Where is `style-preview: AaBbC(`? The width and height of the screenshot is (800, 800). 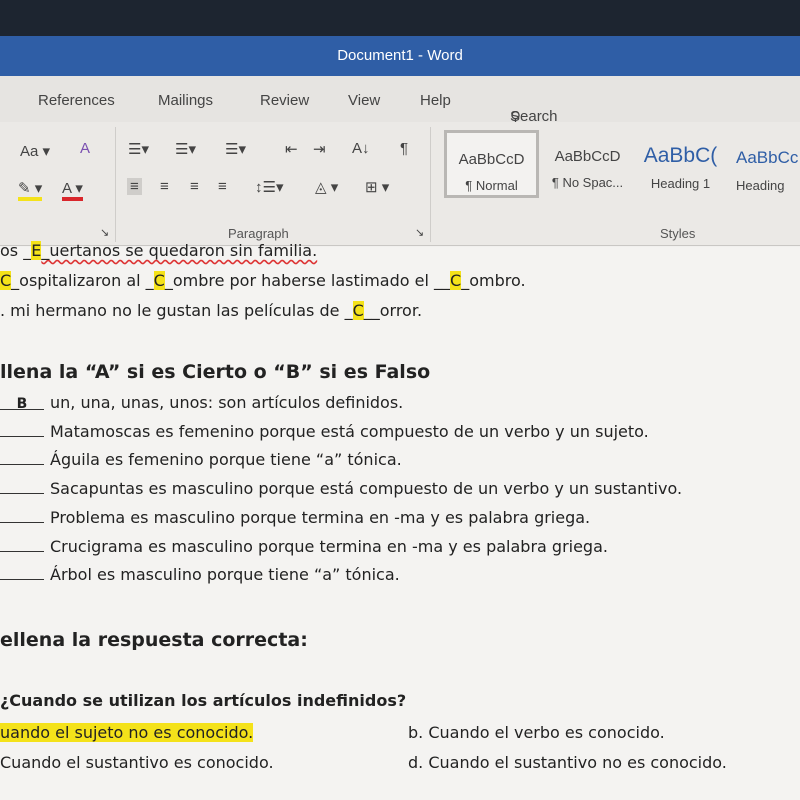
style-preview: AaBbC( is located at coordinates (680, 155).